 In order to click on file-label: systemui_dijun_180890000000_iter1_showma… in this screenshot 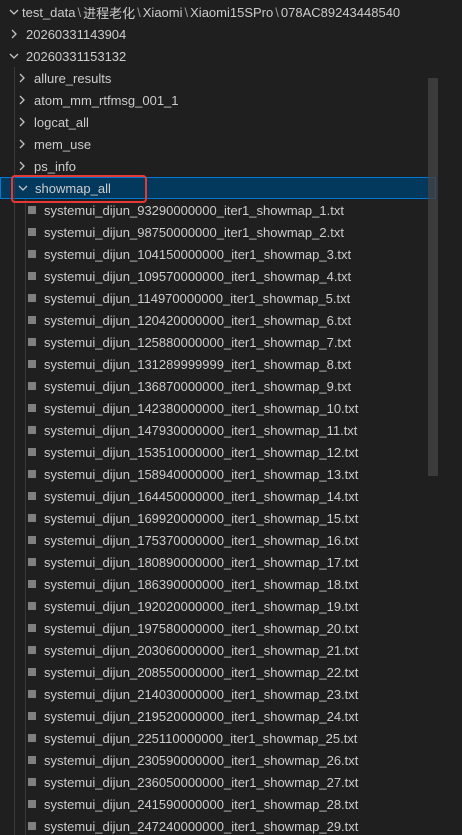, I will do `click(201, 562)`.